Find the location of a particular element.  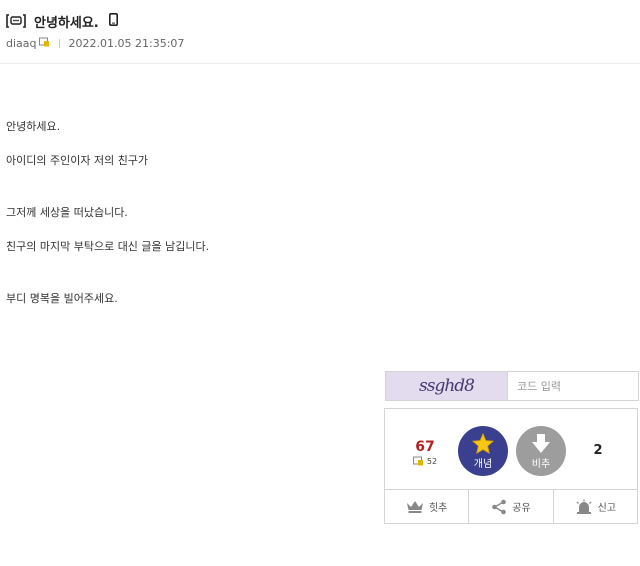

report-button: 신고 is located at coordinates (594, 506).